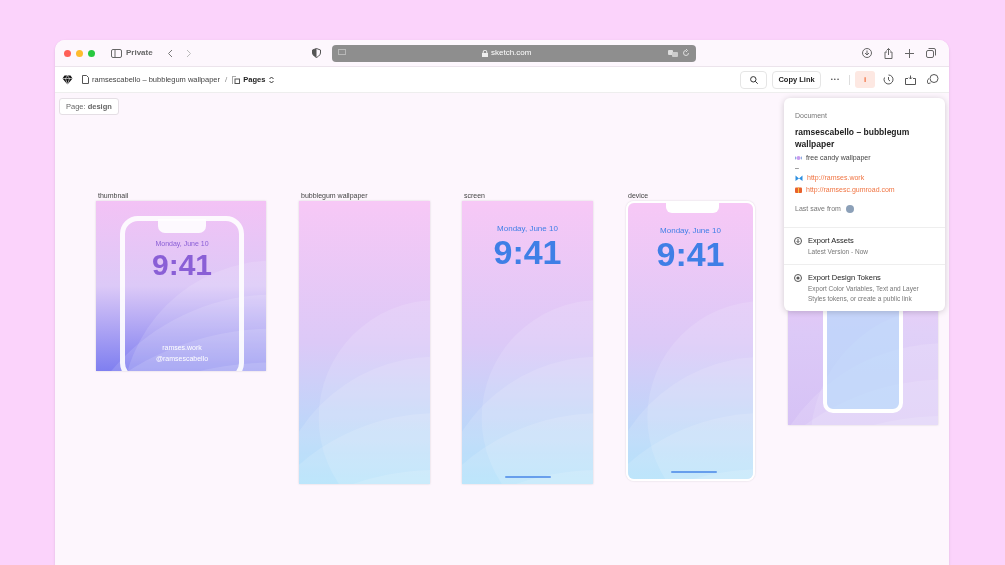 The image size is (1005, 565). Describe the element at coordinates (798, 240) in the screenshot. I see `download-circle-icon` at that location.